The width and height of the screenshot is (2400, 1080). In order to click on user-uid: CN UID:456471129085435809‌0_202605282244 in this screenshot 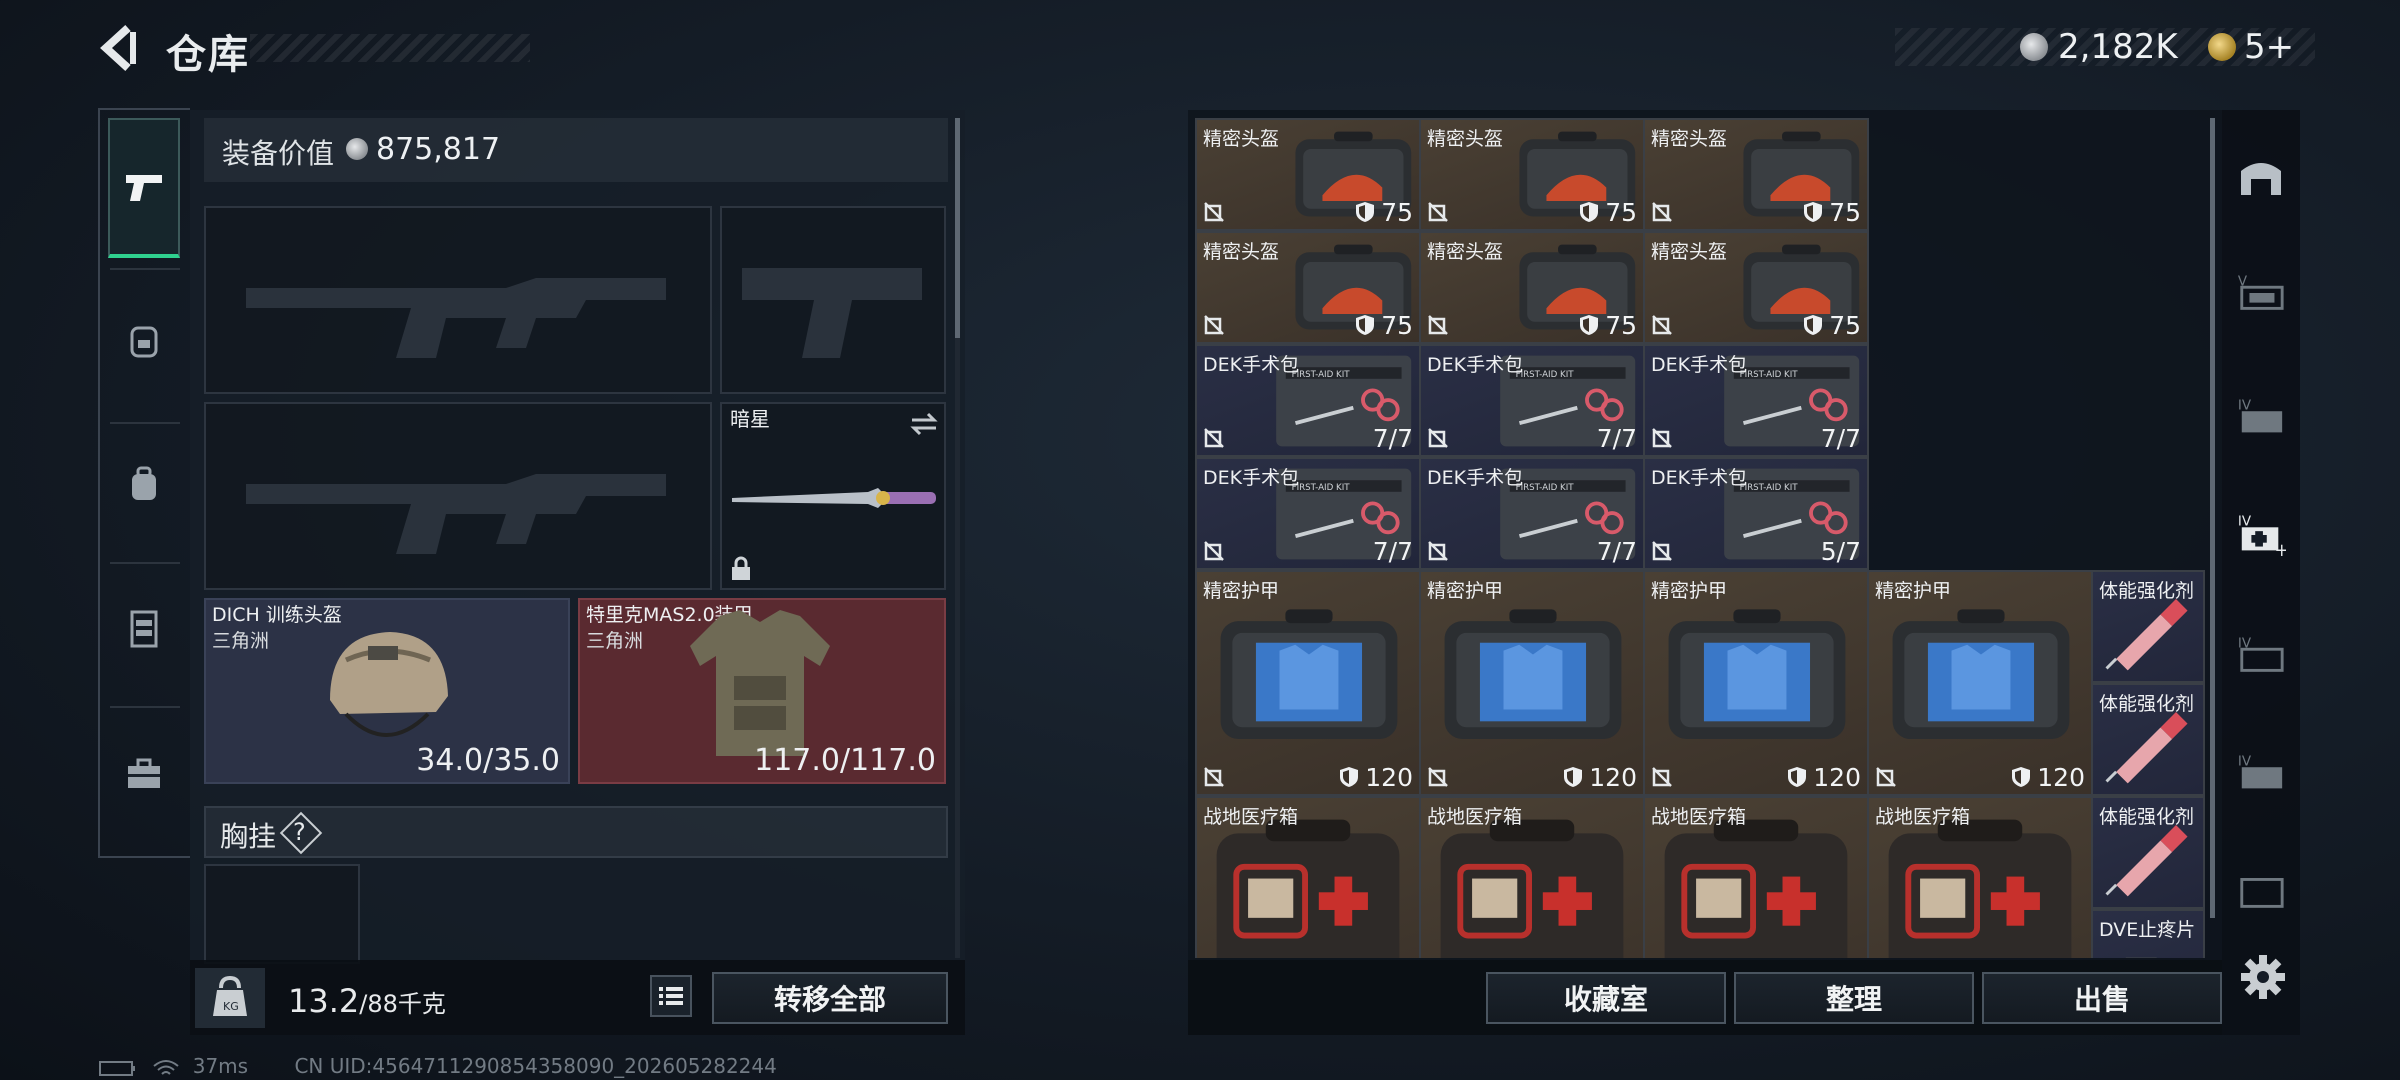, I will do `click(535, 1066)`.